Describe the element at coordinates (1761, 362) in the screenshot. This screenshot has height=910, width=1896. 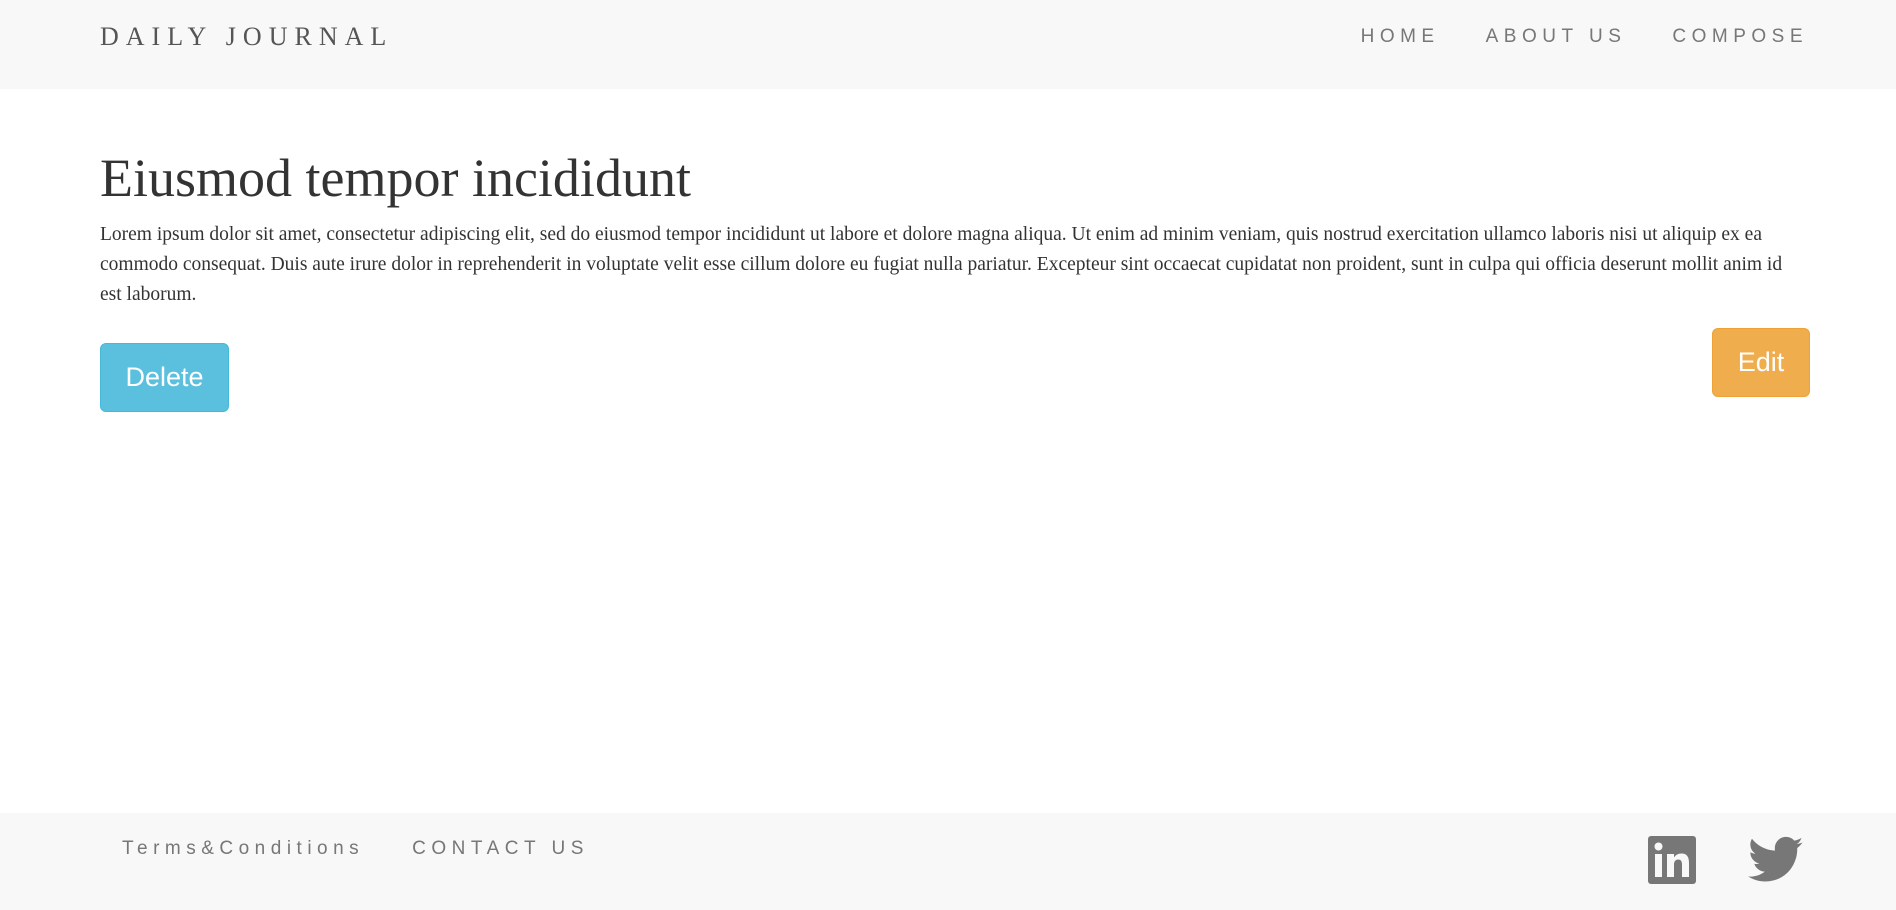
I see `edit-button: Edit` at that location.